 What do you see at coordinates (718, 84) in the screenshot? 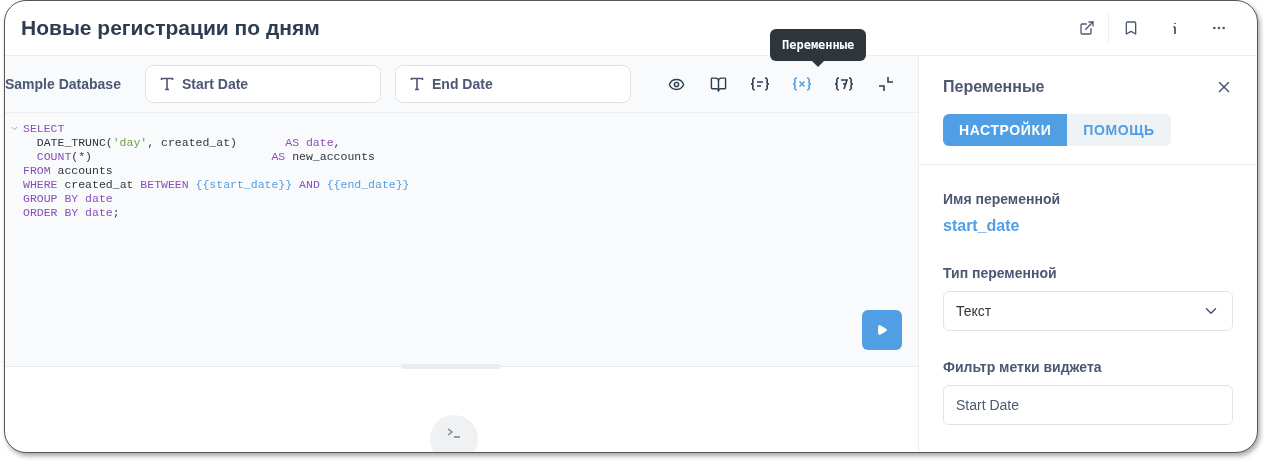
I see `book-icon` at bounding box center [718, 84].